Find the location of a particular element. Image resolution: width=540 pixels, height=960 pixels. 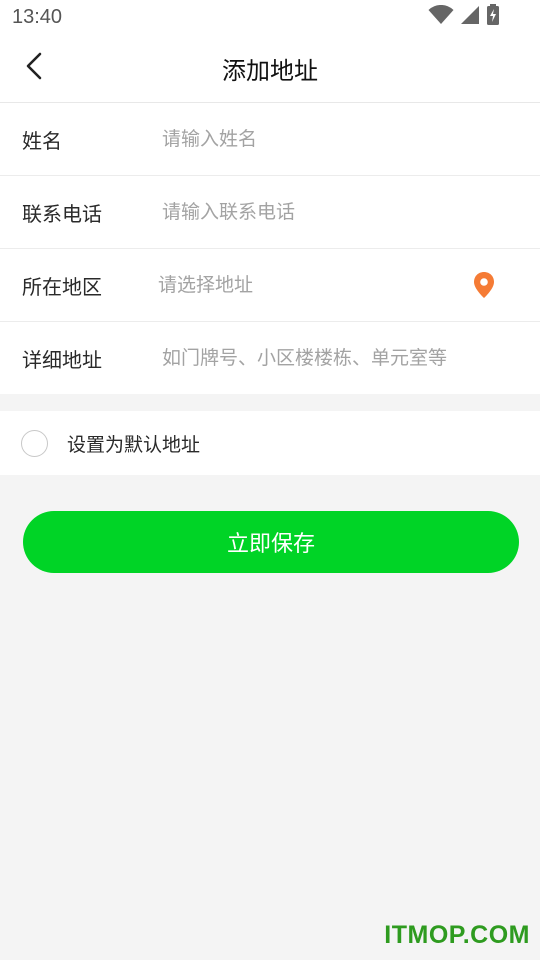

phone-input is located at coordinates (321, 212).